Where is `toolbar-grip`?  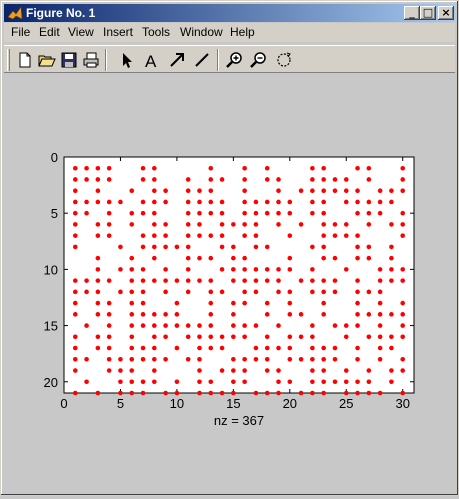
toolbar-grip is located at coordinates (8, 60).